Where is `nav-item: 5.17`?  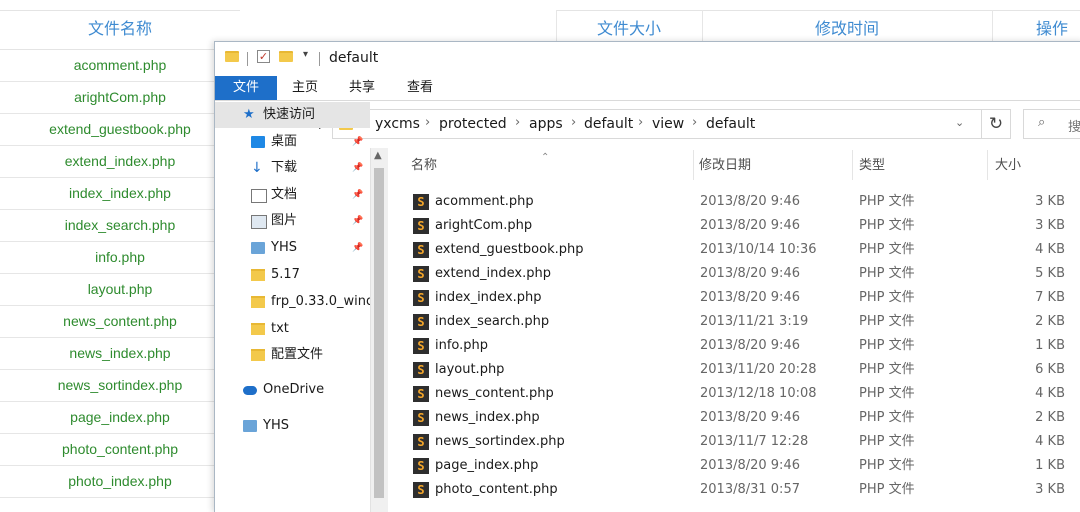 nav-item: 5.17 is located at coordinates (292, 275).